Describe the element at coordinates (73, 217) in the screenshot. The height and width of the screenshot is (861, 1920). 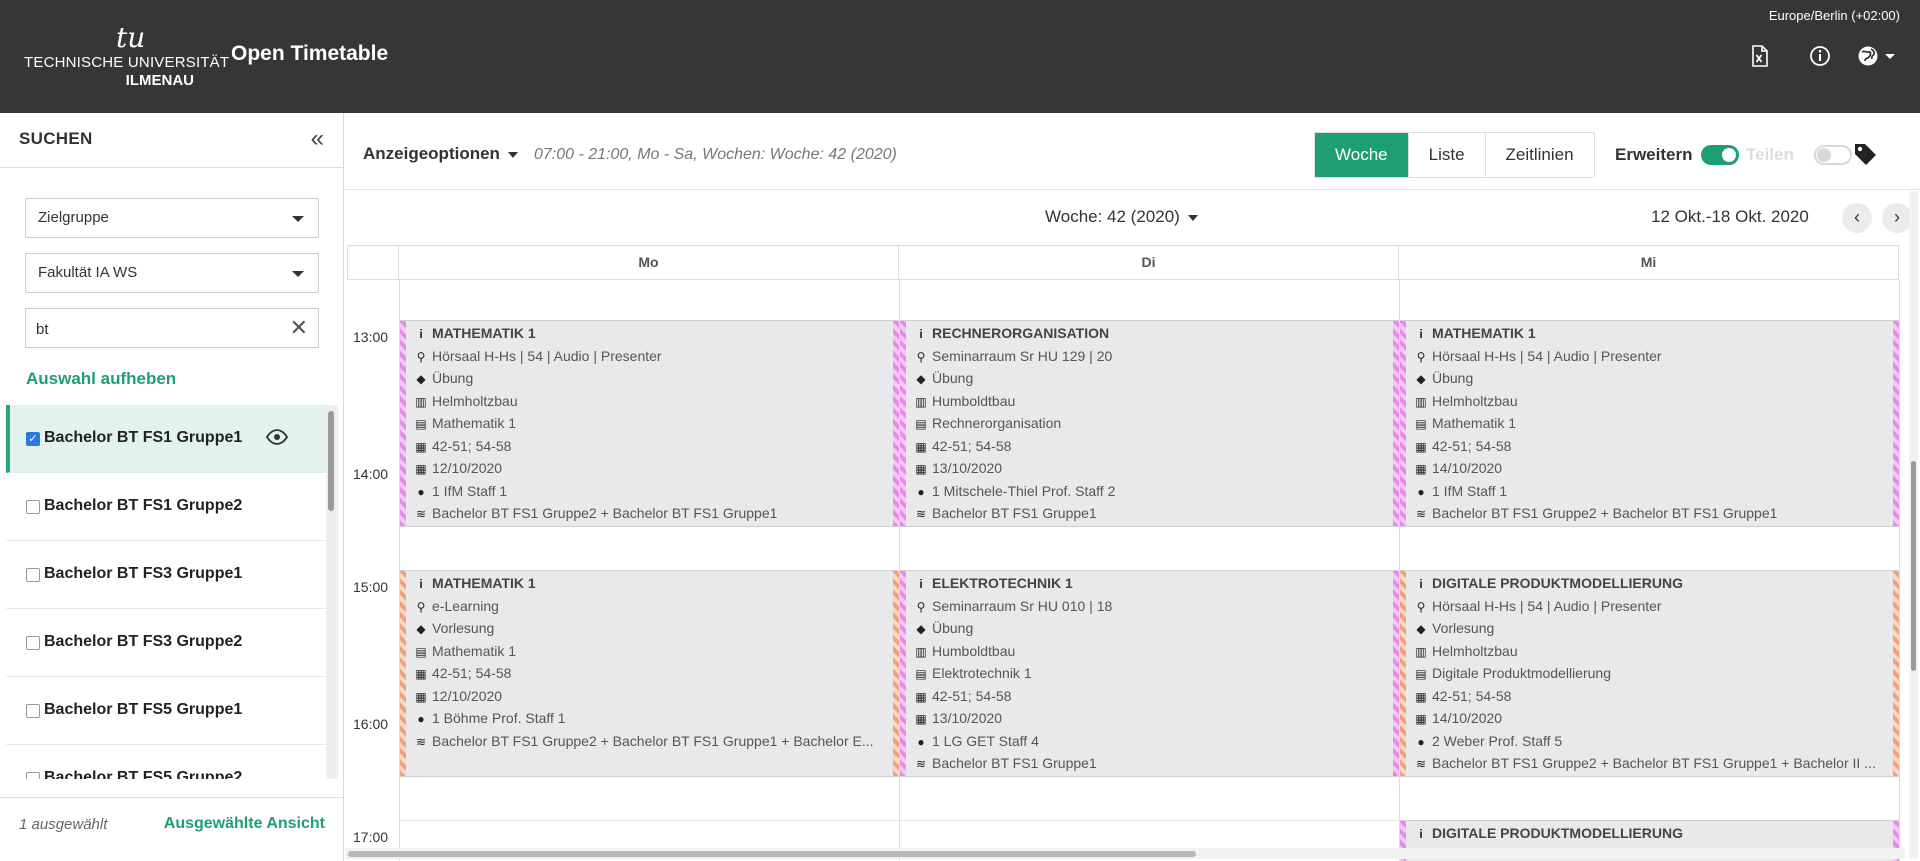
I see `target-group-value: Zielgruppe` at that location.